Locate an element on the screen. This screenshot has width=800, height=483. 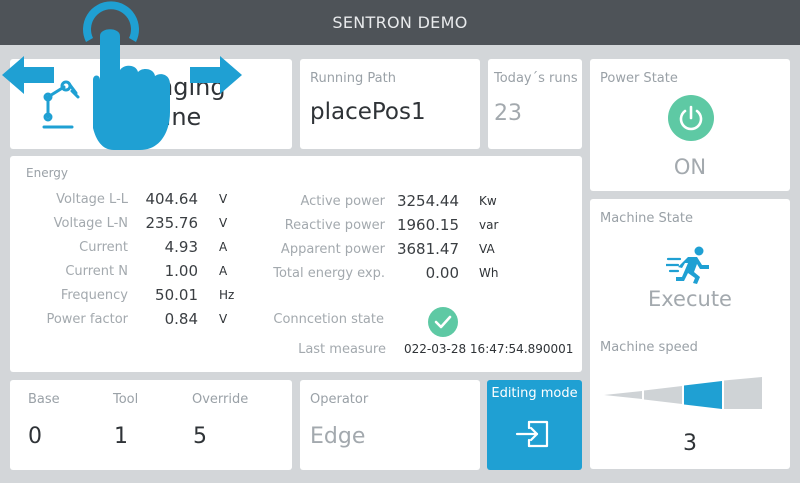
energy-row-label: Total energy exp. is located at coordinates (329, 273).